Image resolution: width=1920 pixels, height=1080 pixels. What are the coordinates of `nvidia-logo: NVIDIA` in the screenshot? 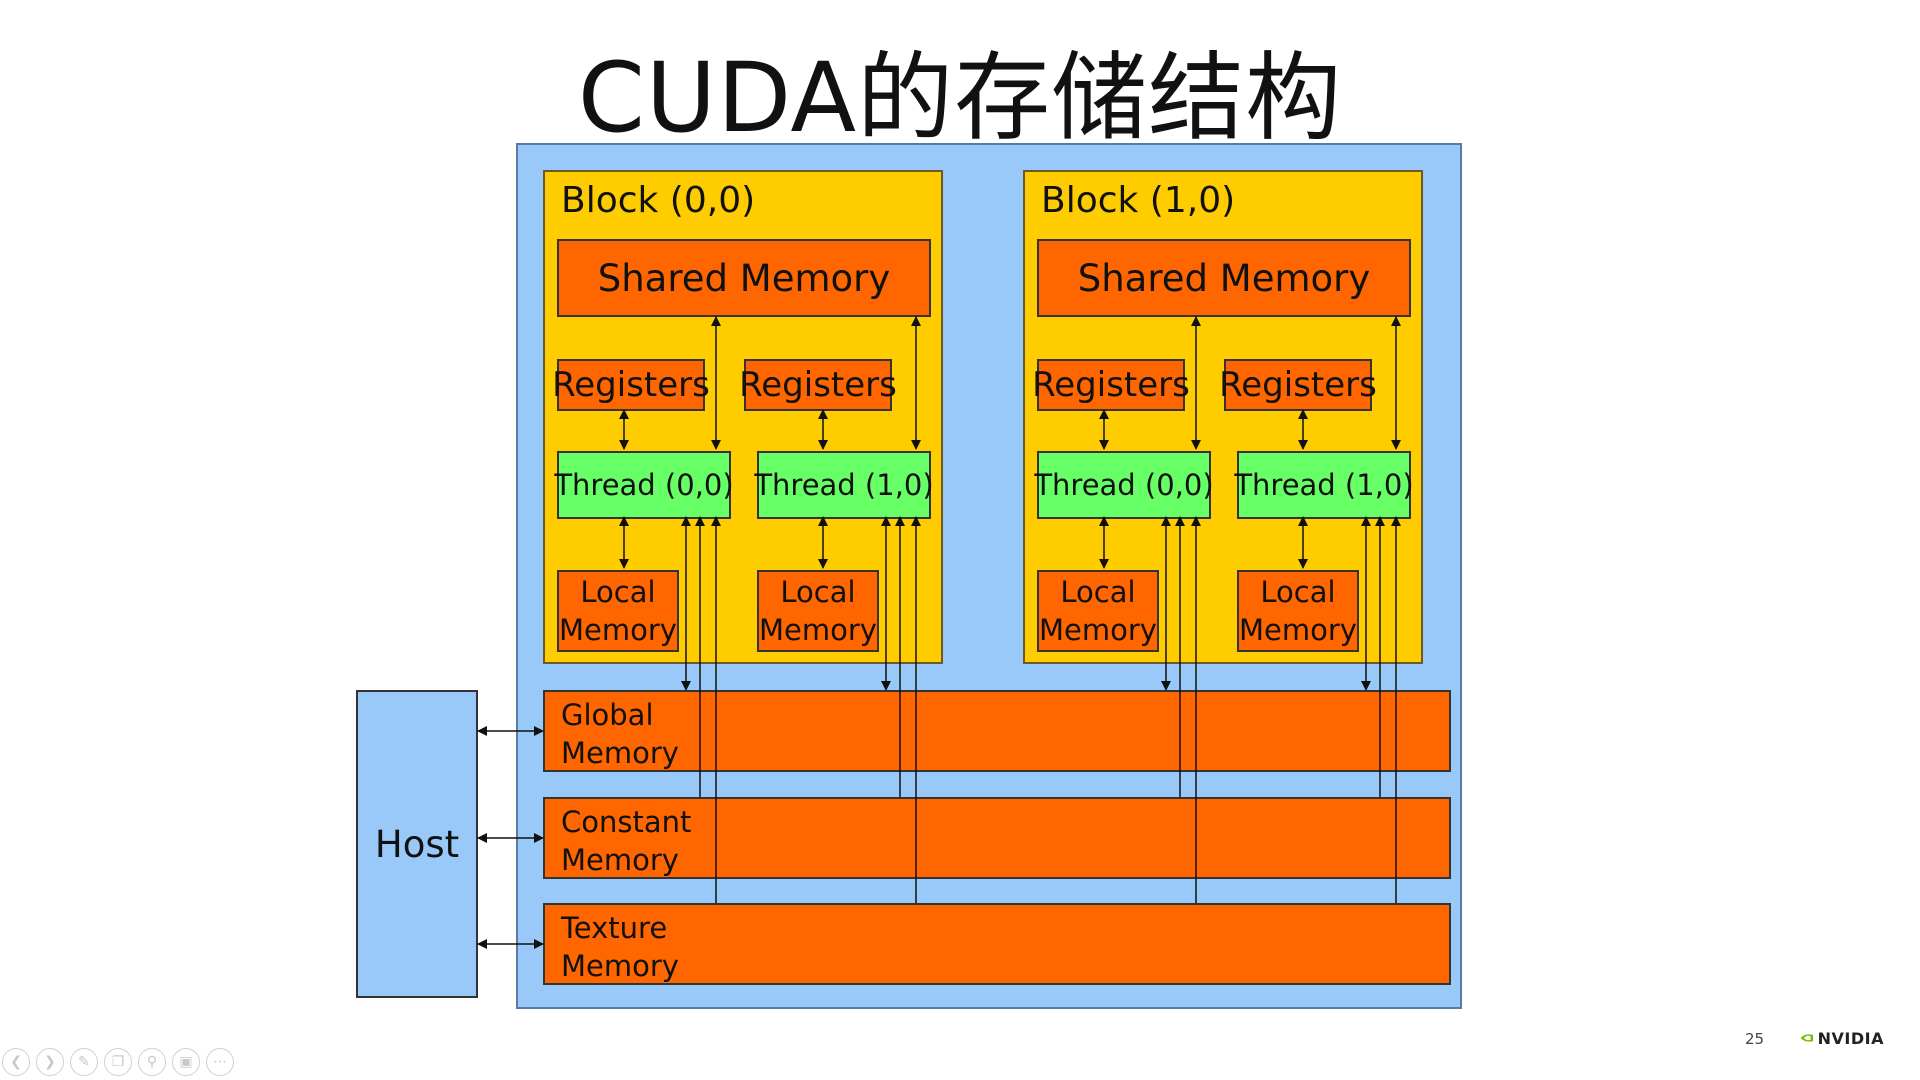 It's located at (1842, 1038).